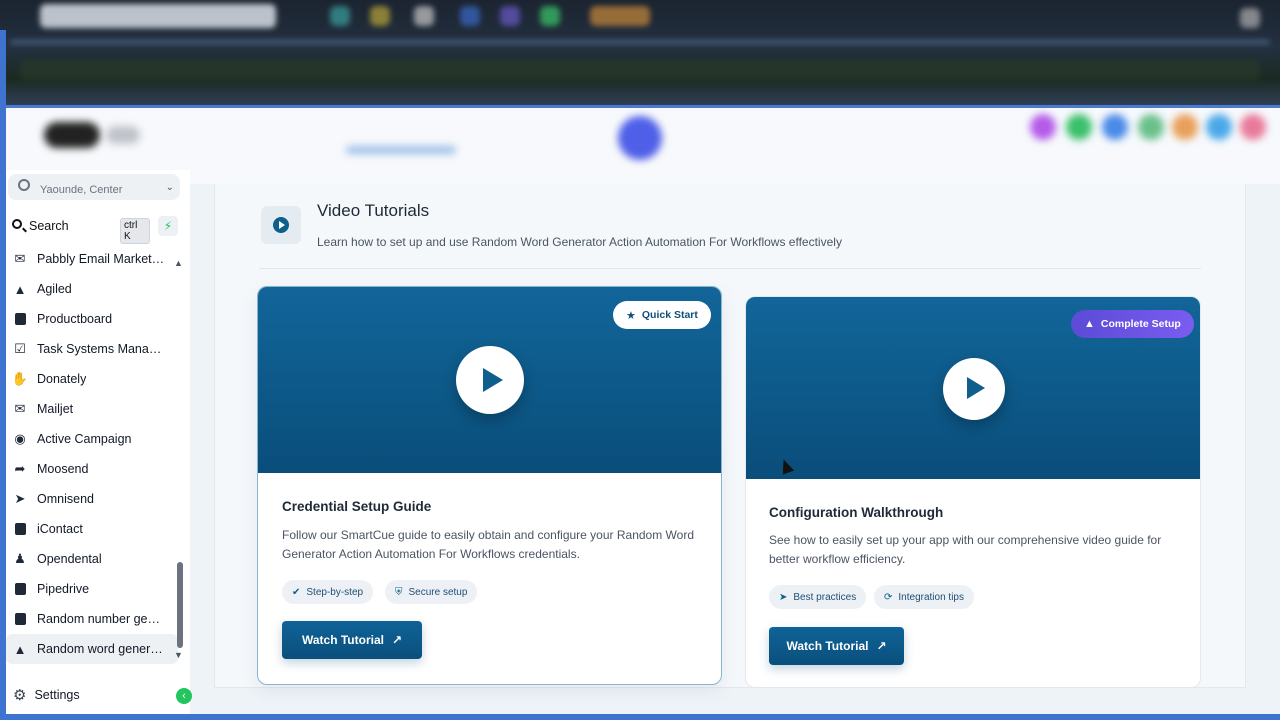  I want to click on star-icon: ★, so click(631, 315).